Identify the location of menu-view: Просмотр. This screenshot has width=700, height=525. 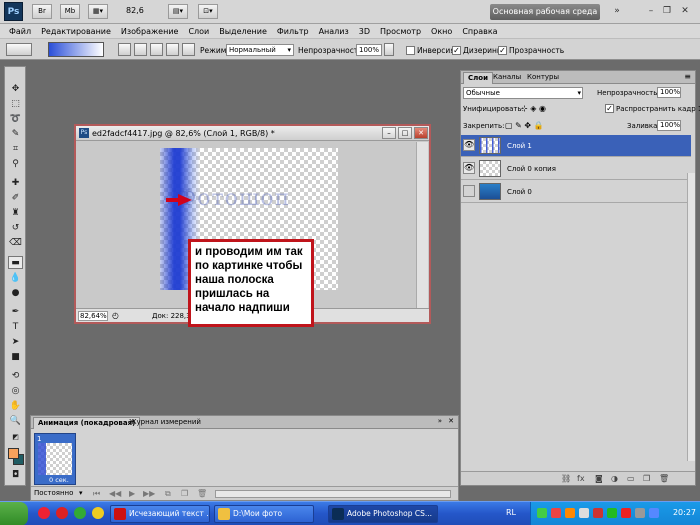
(400, 31).